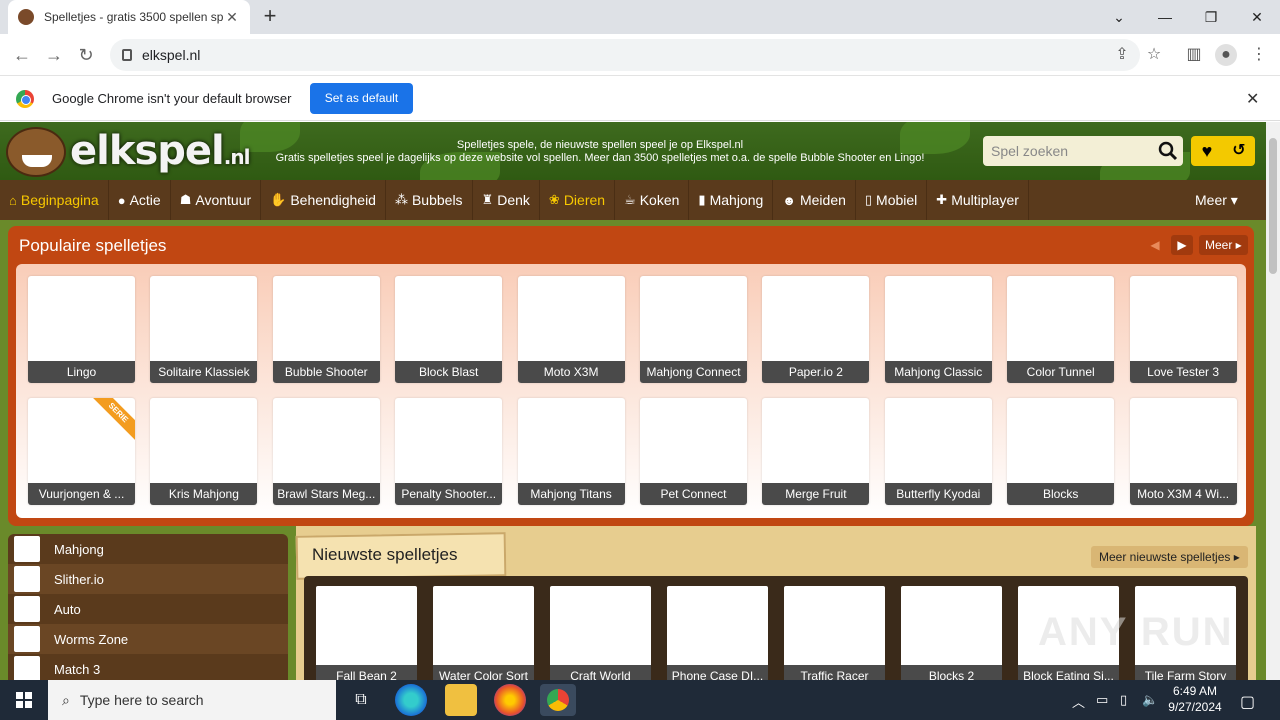  What do you see at coordinates (1123, 700) in the screenshot?
I see `battery-icon: ▯` at bounding box center [1123, 700].